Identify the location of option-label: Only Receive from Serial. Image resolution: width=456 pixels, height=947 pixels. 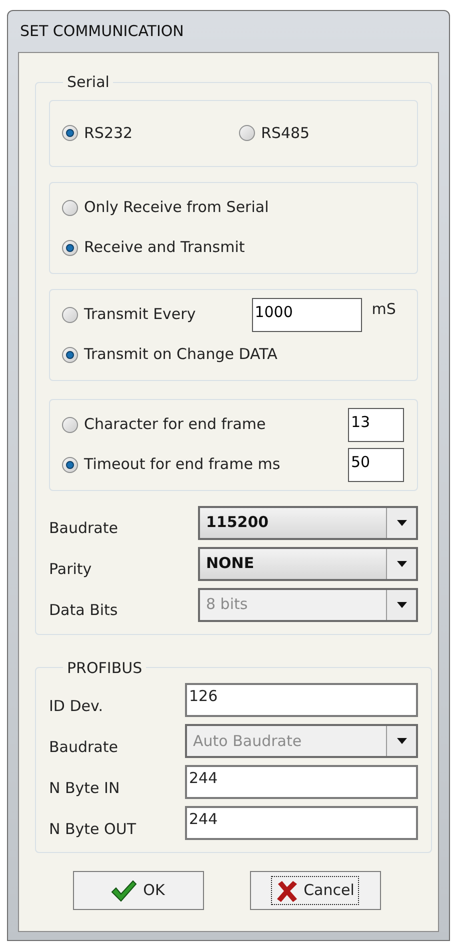
(176, 207).